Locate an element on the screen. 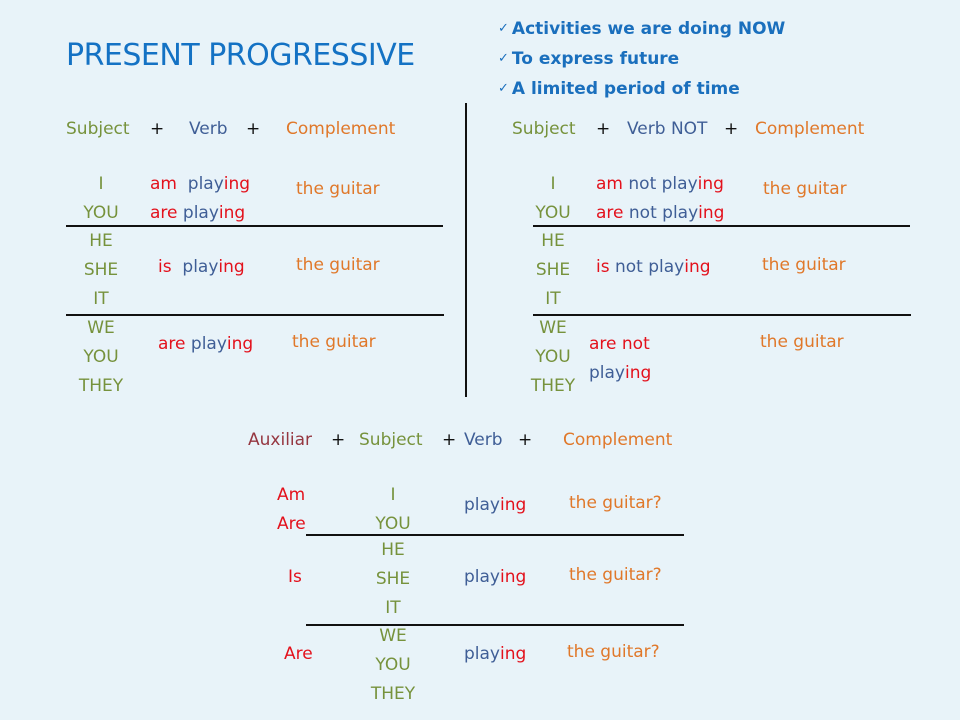  negative-verb: are not playing is located at coordinates (620, 359).